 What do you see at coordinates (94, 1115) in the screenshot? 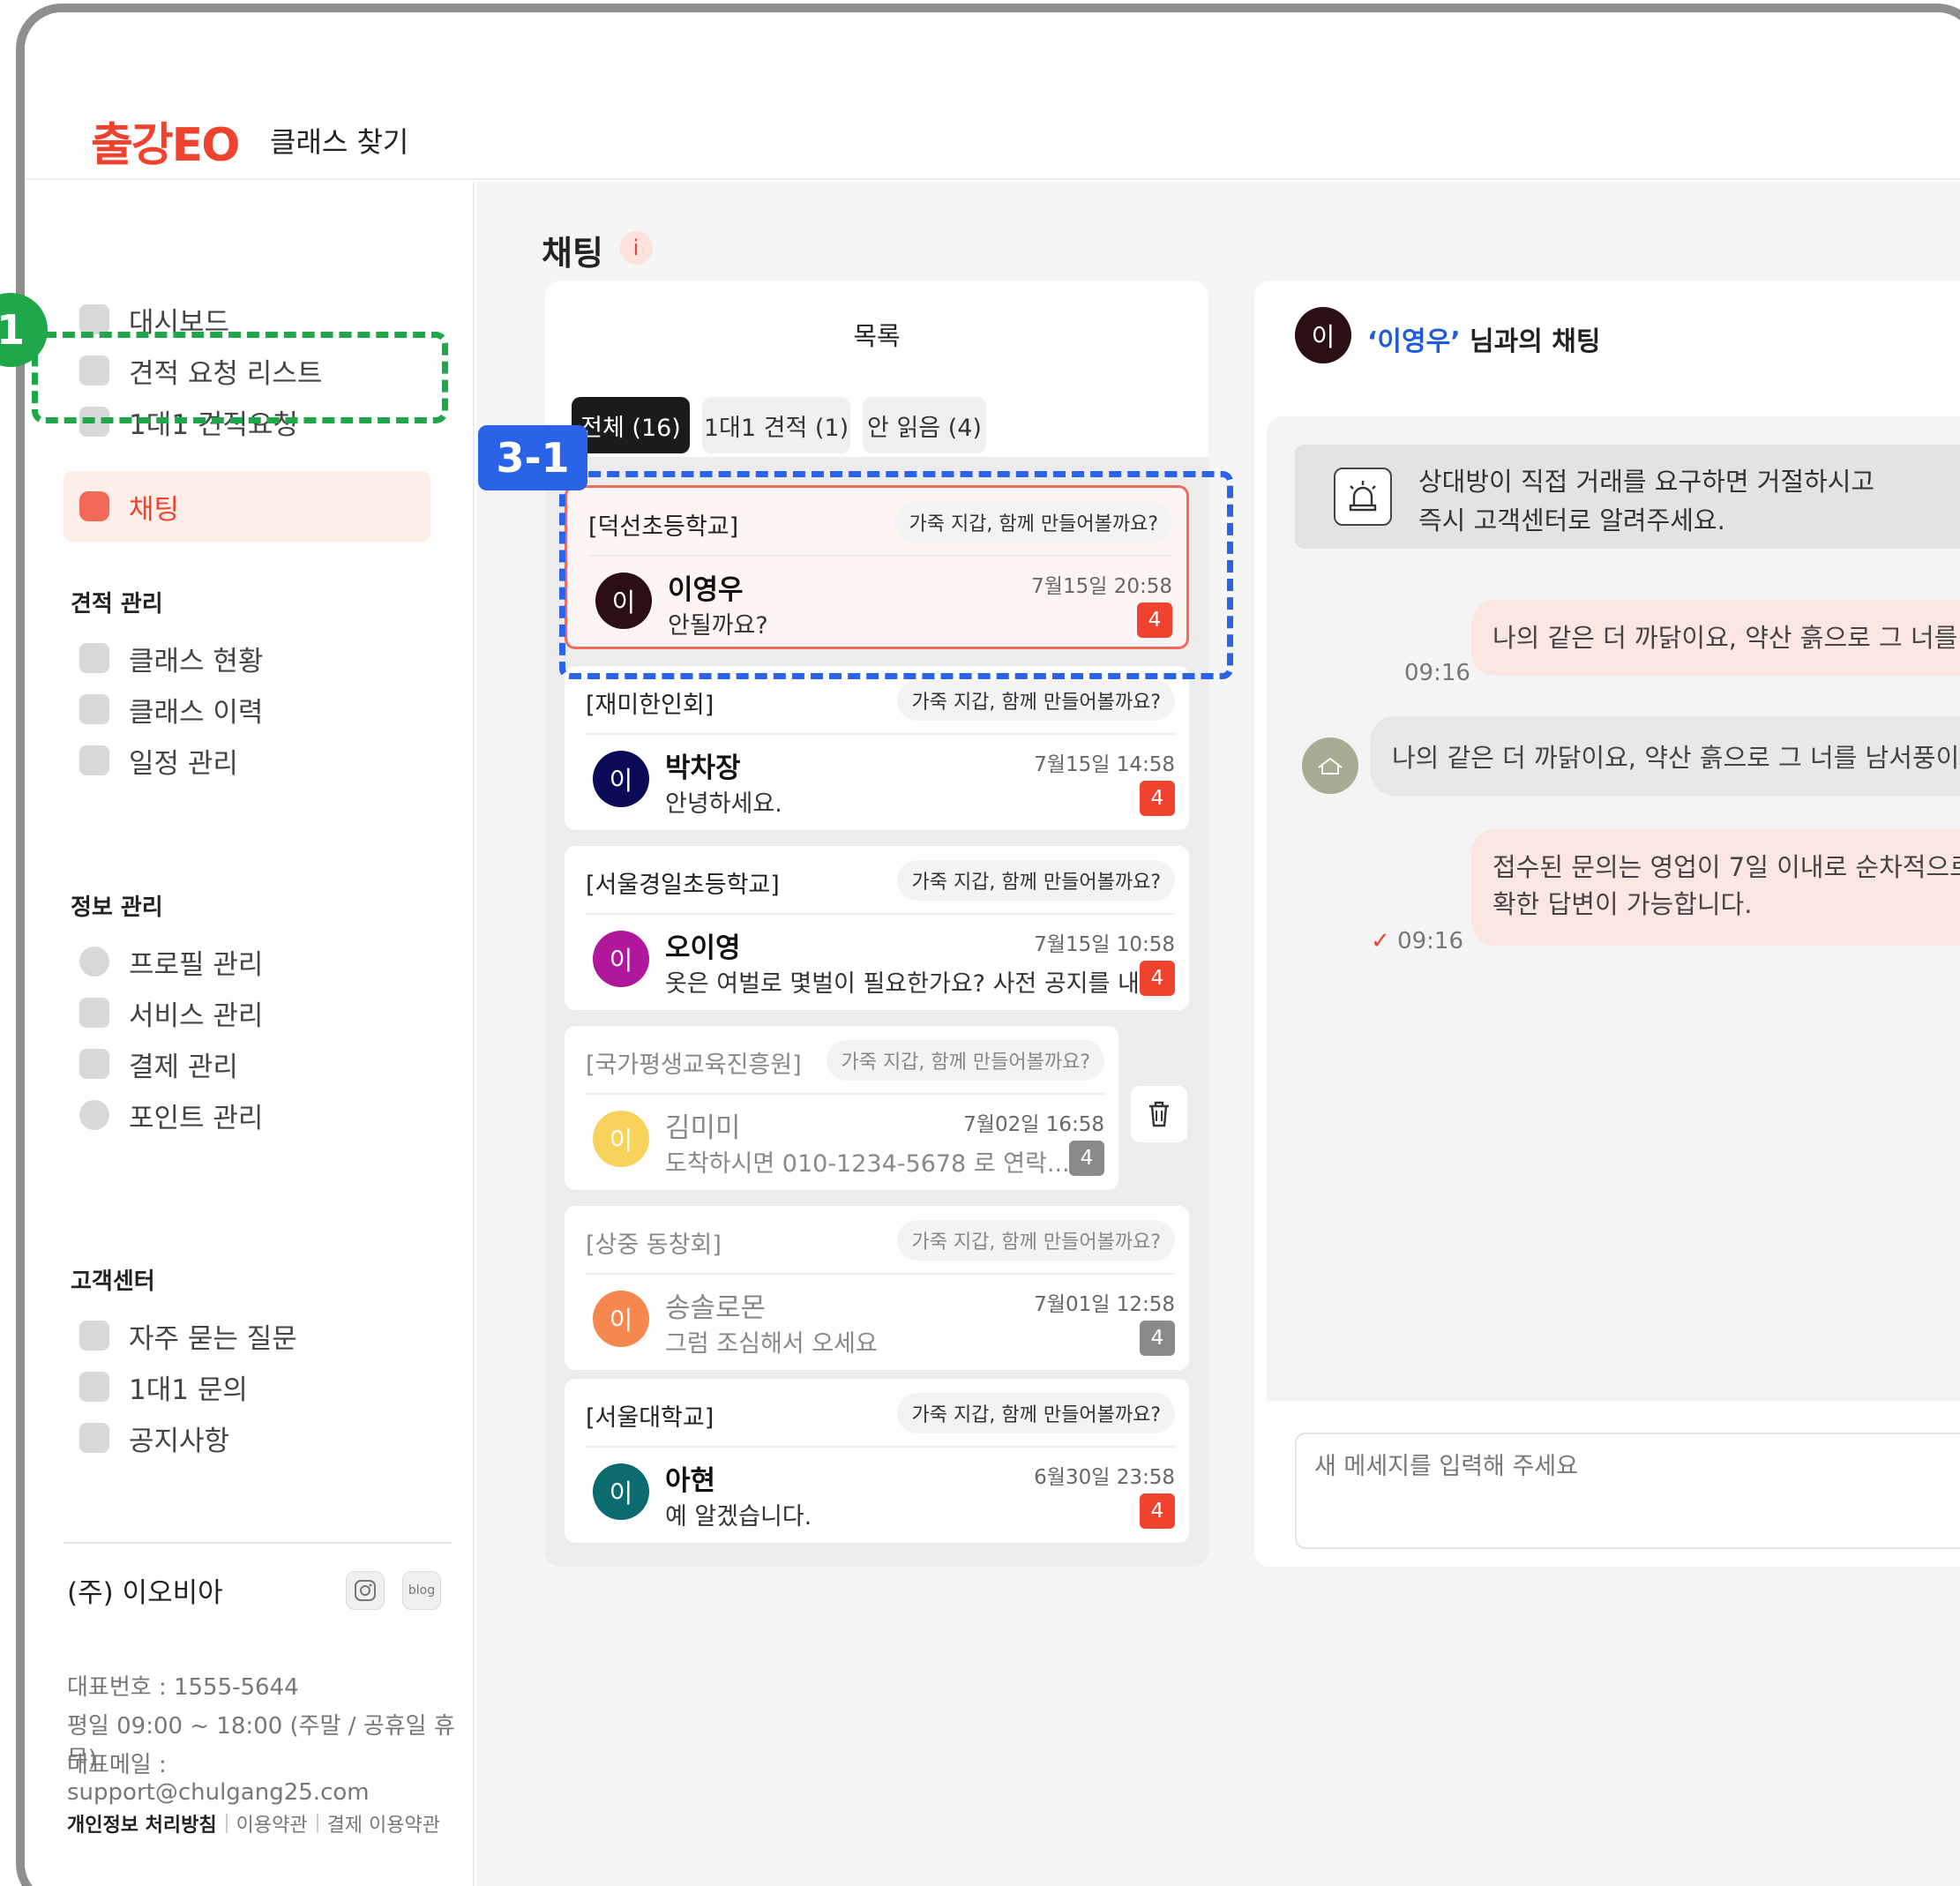
I see `point-icon` at bounding box center [94, 1115].